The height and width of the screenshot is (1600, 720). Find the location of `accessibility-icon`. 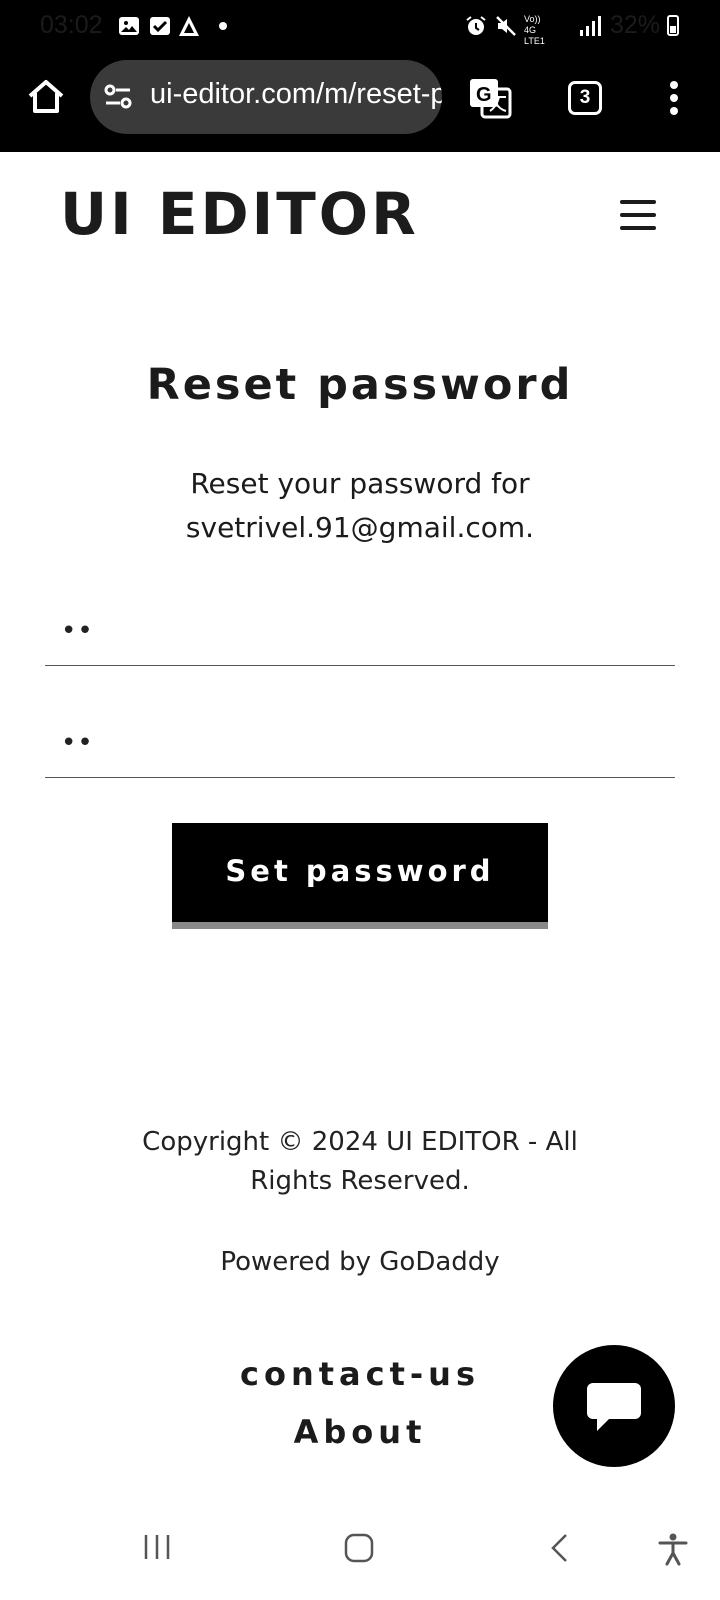

accessibility-icon is located at coordinates (673, 1549).